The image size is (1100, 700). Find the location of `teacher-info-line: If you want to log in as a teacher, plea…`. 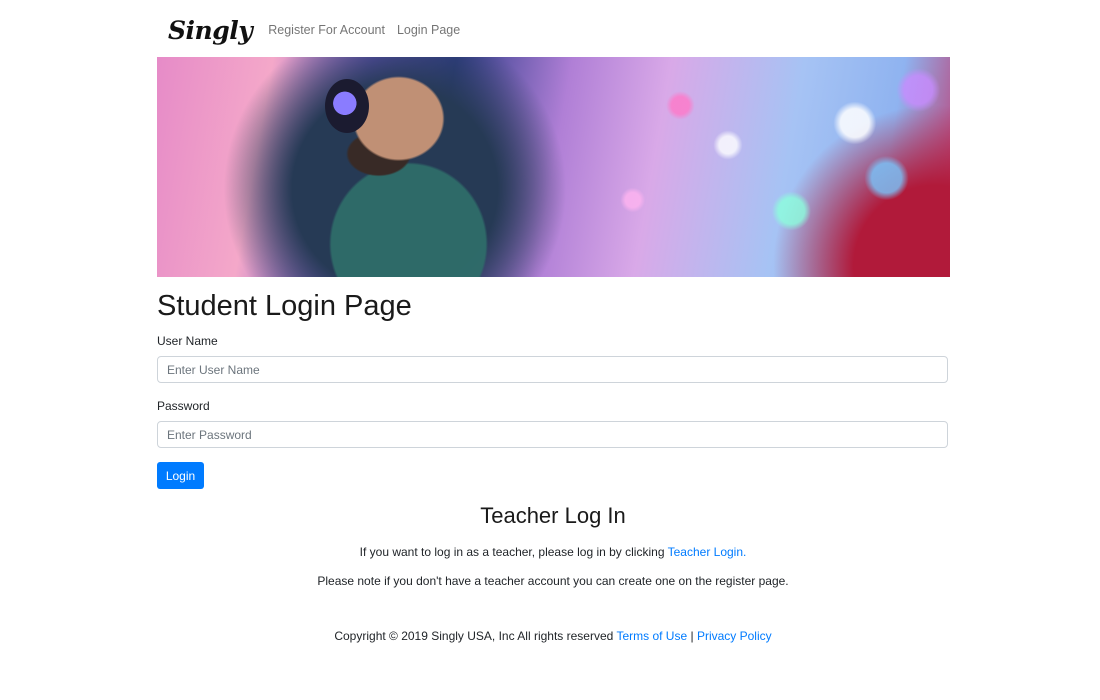

teacher-info-line: If you want to log in as a teacher, plea… is located at coordinates (550, 552).